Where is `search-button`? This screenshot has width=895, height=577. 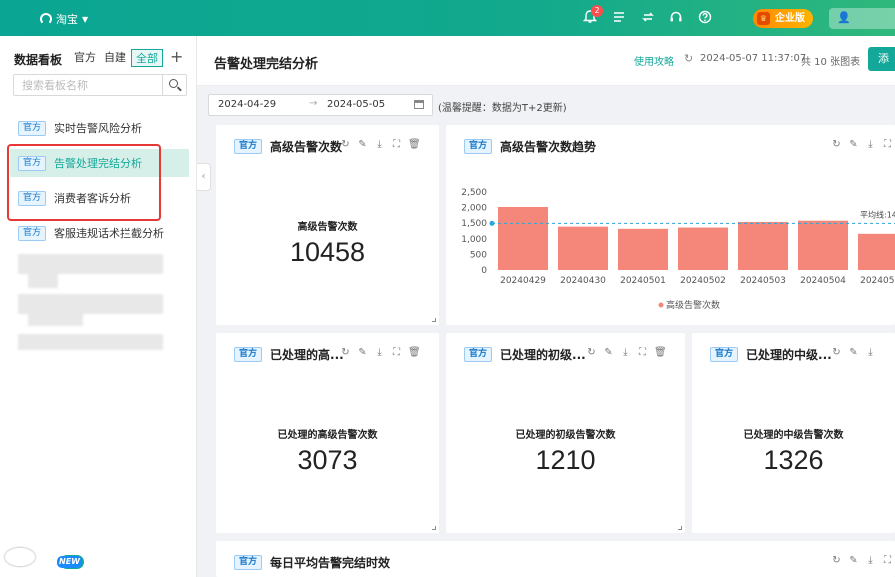 search-button is located at coordinates (174, 85).